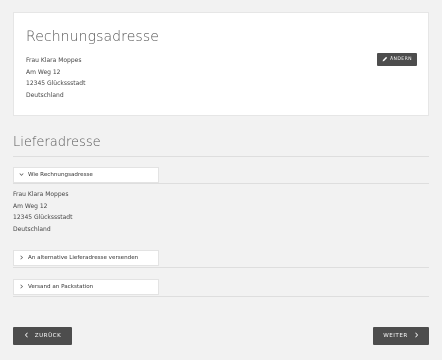  What do you see at coordinates (395, 336) in the screenshot?
I see `next-button-label: WEITER` at bounding box center [395, 336].